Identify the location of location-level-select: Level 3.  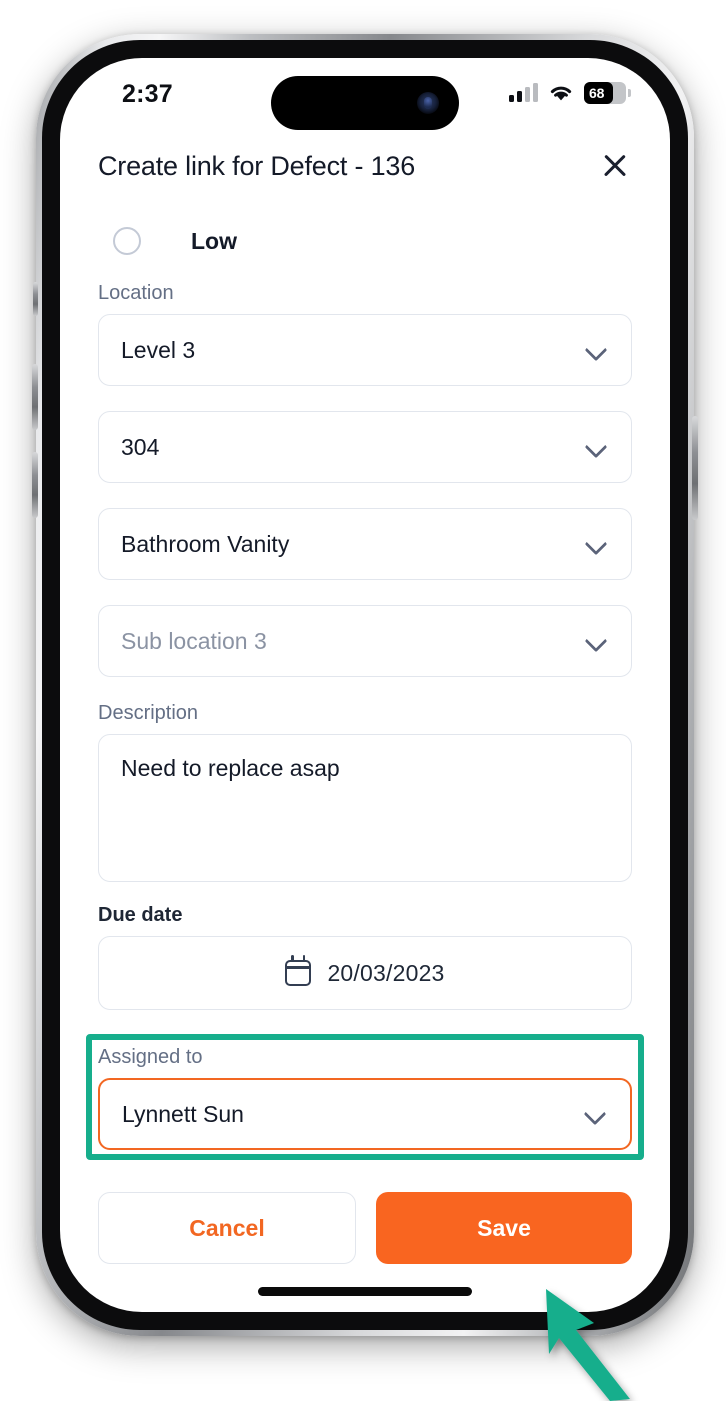
(365, 350).